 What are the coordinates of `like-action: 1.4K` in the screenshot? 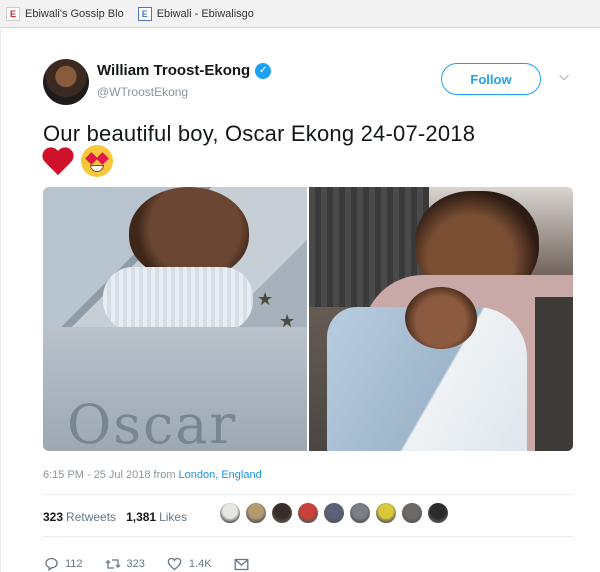 It's located at (189, 564).